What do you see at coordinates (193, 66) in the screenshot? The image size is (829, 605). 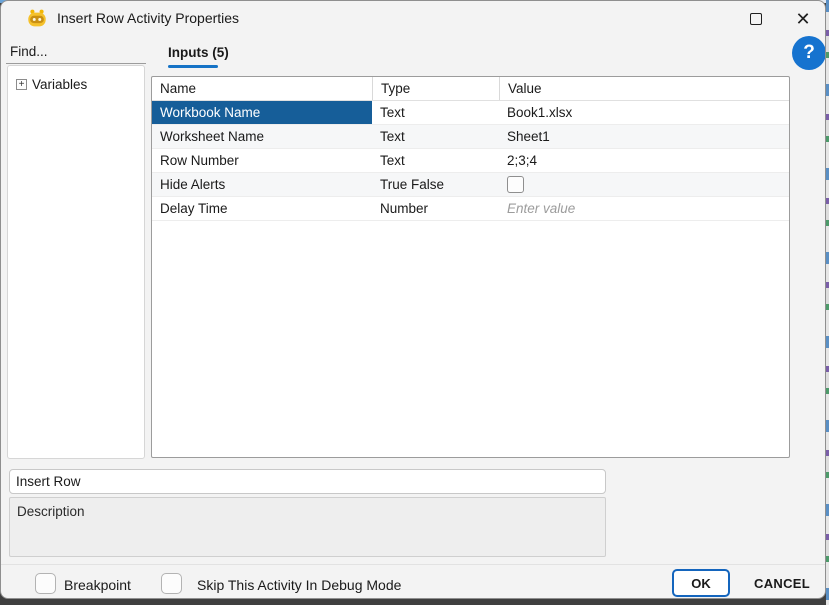 I see `tab-active-indicator` at bounding box center [193, 66].